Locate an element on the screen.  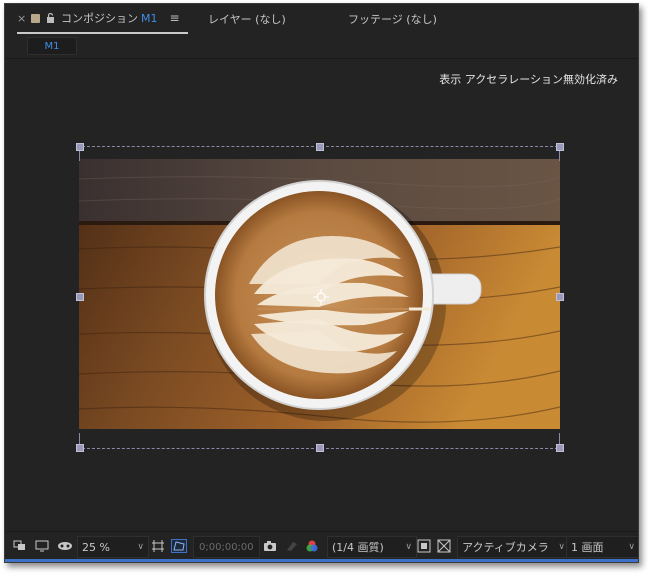
show-snapshot-icon is located at coordinates (292, 546).